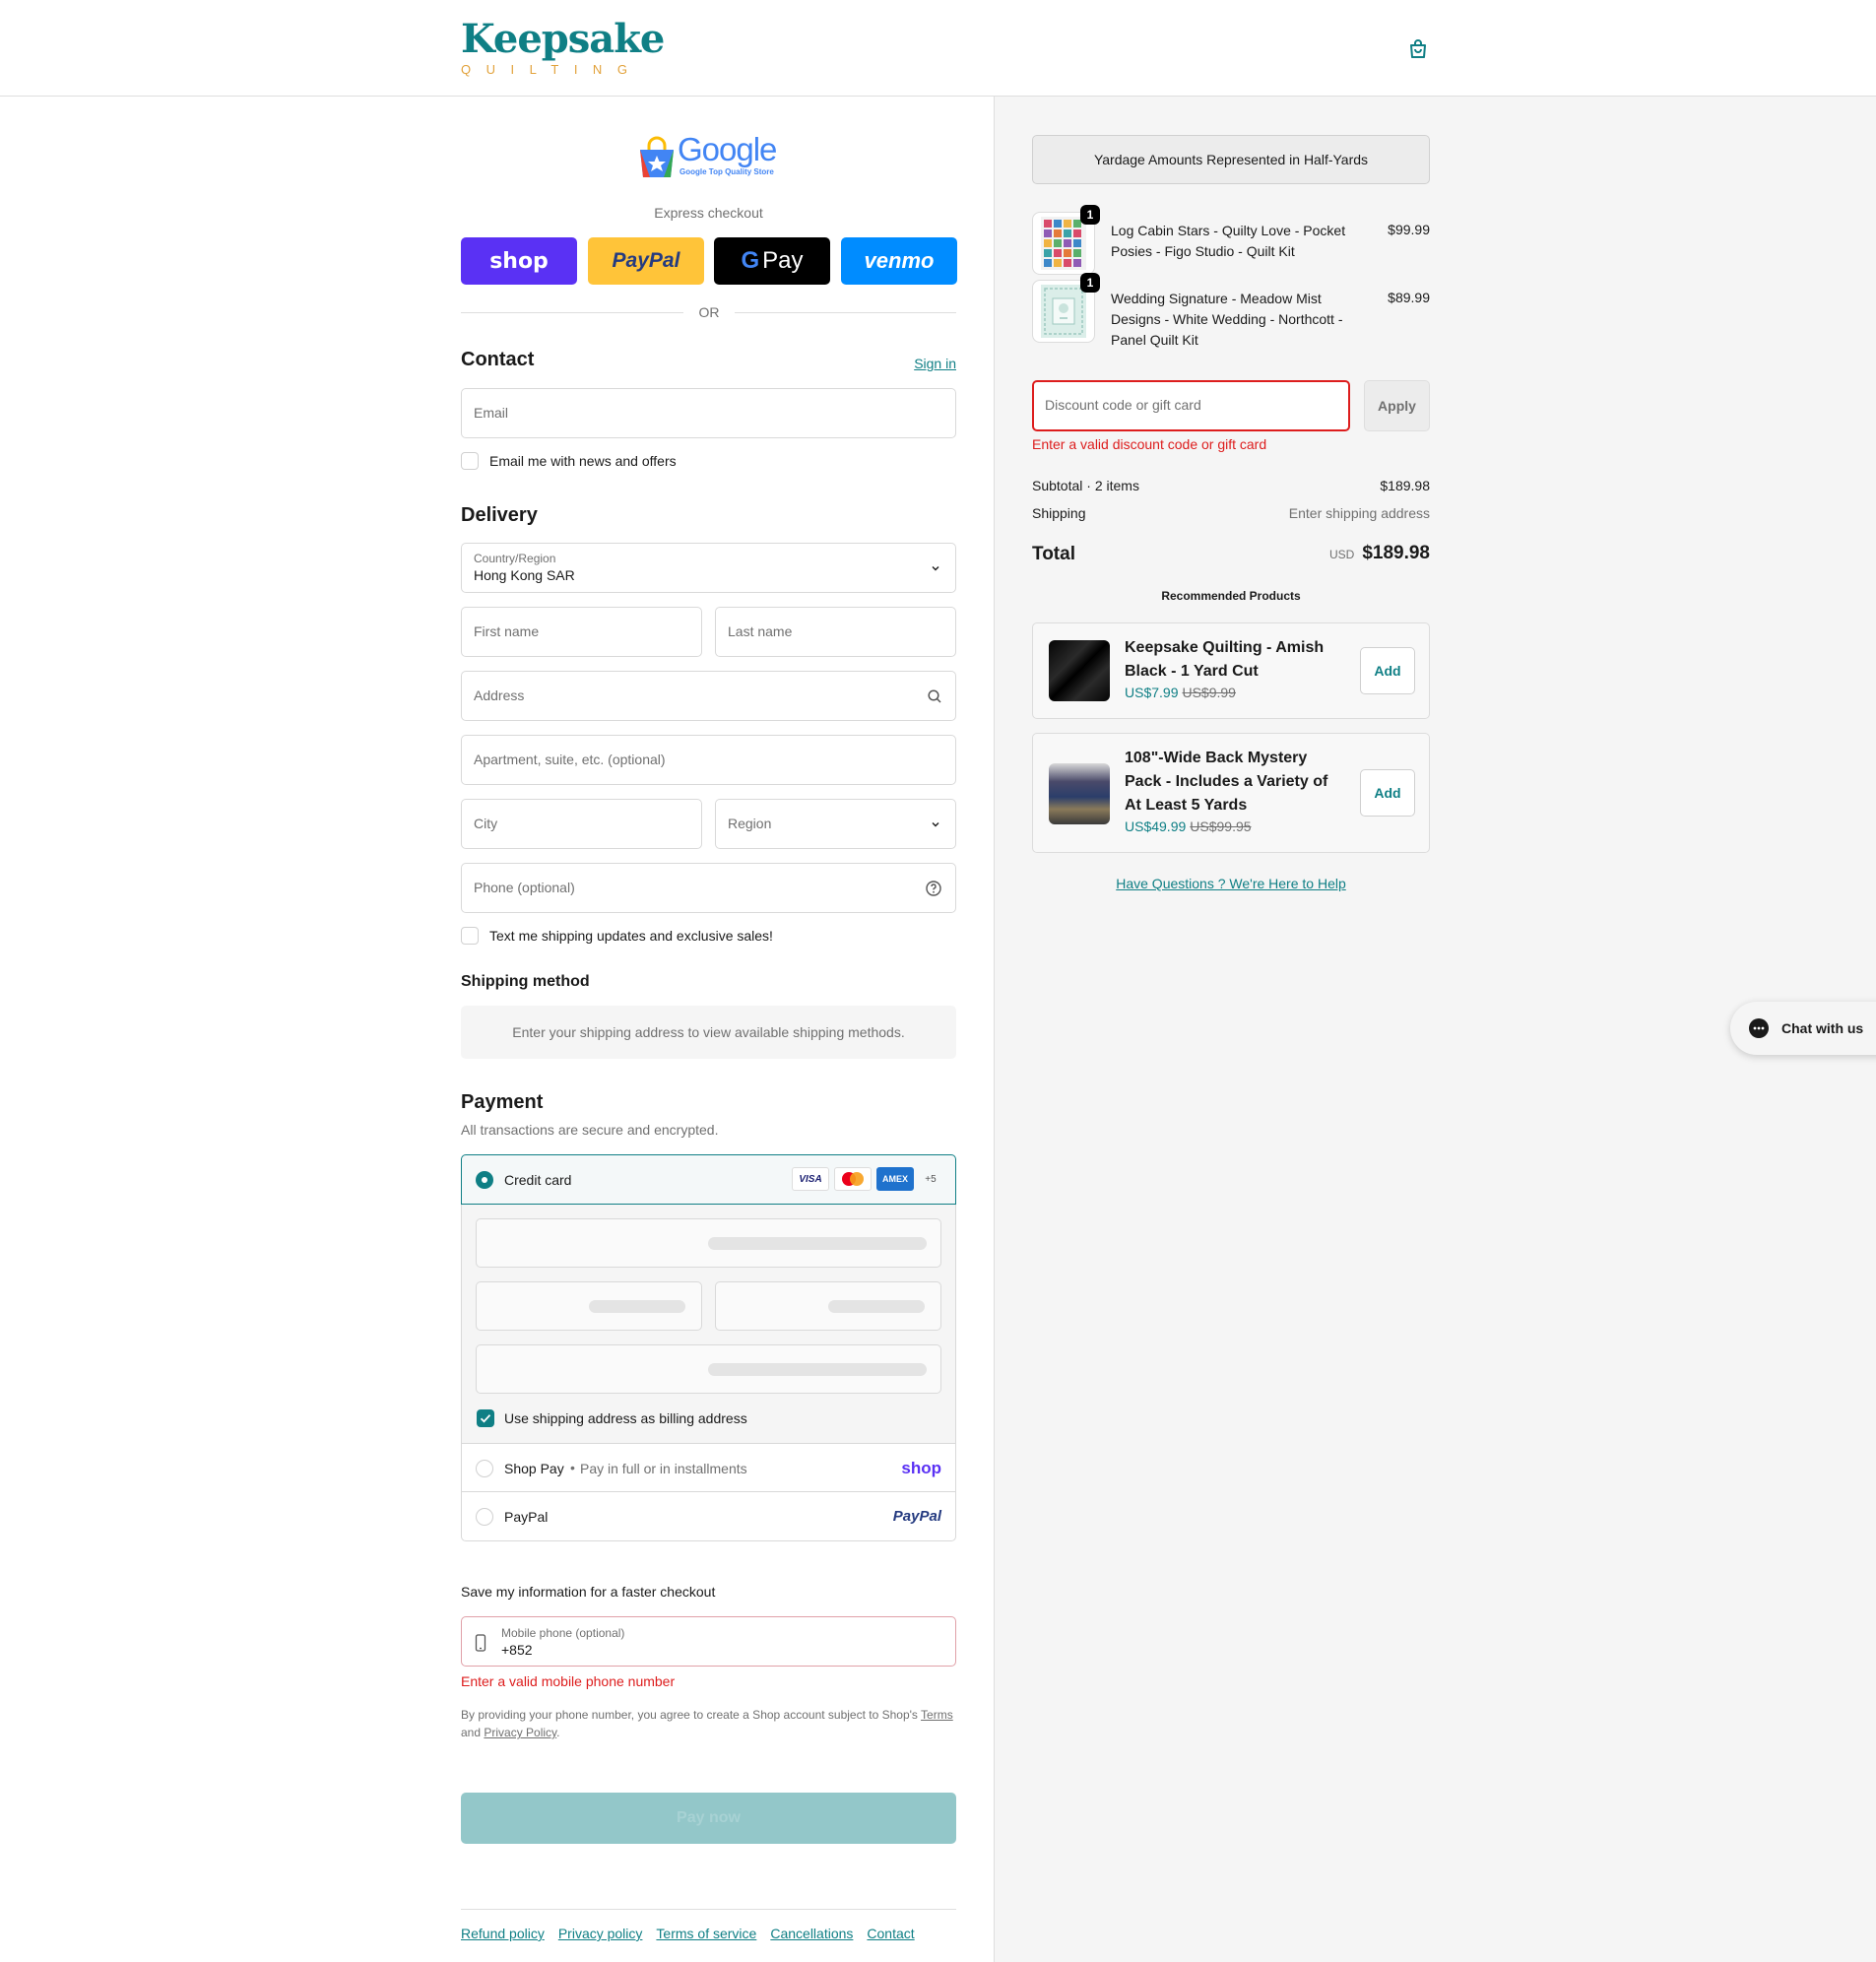 This screenshot has width=1876, height=1962. I want to click on site-header: Keepsake QUILTING, so click(938, 48).